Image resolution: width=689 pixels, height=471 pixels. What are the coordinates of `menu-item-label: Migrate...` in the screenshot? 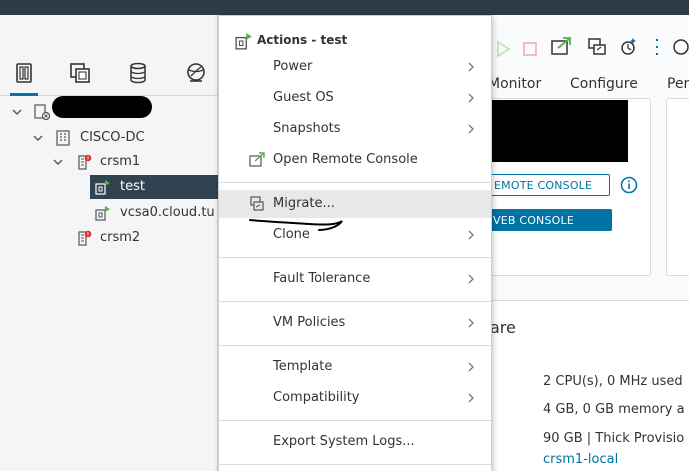 It's located at (304, 203).